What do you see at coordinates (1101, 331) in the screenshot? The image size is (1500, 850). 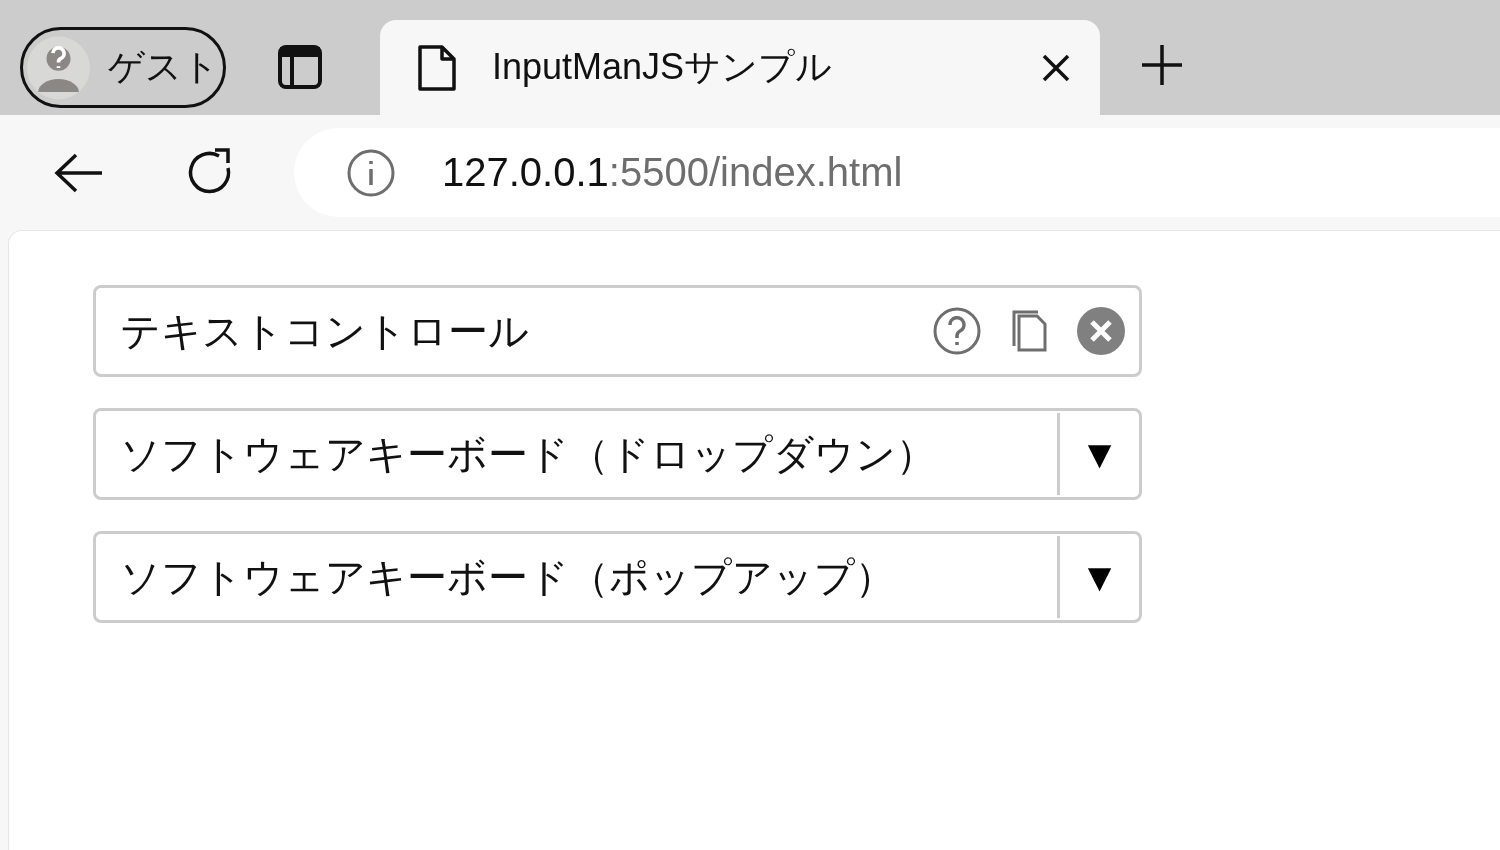 I see `clear-icon` at bounding box center [1101, 331].